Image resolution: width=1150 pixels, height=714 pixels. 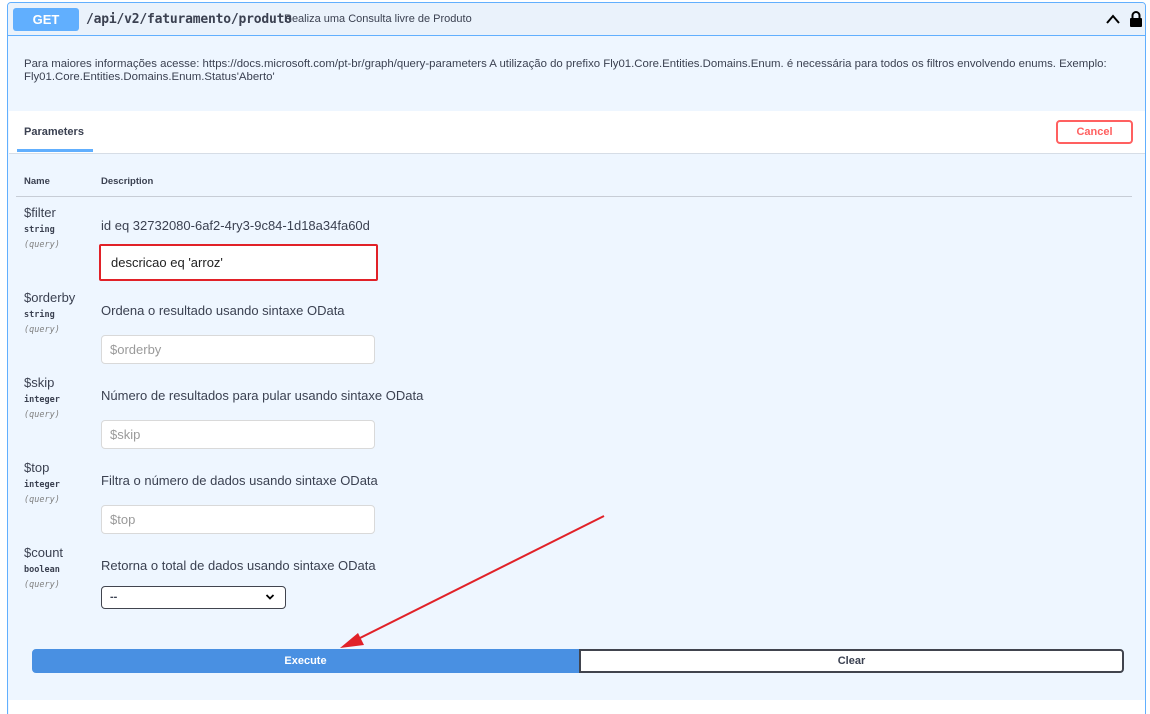 I want to click on top-input, so click(x=238, y=519).